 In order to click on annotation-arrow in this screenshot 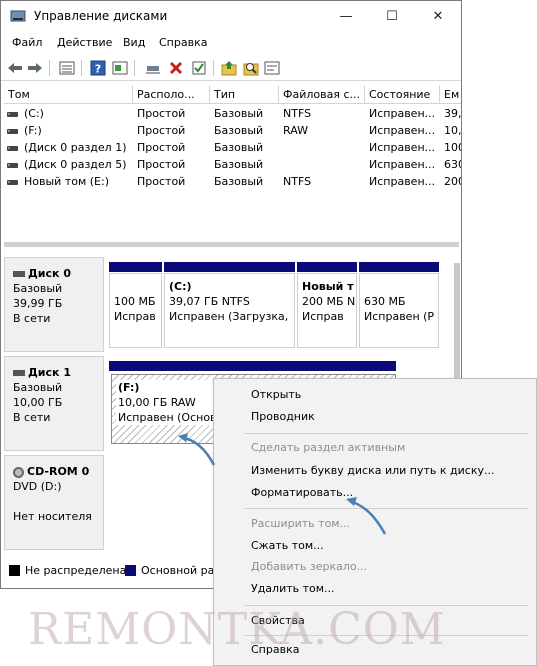, I will do `click(368, 517)`.